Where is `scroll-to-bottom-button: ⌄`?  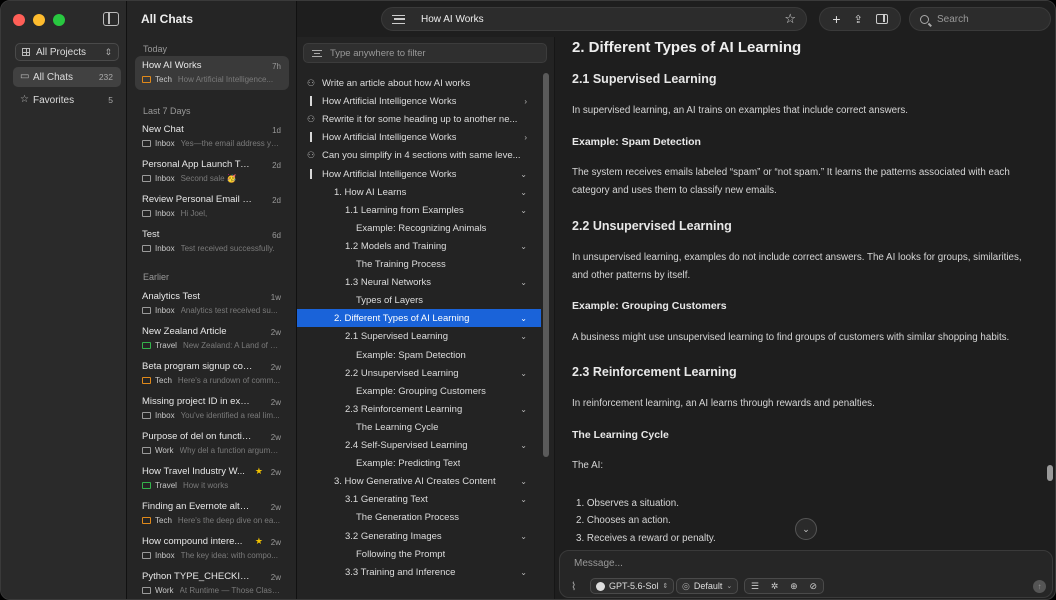
scroll-to-bottom-button: ⌄ is located at coordinates (806, 529).